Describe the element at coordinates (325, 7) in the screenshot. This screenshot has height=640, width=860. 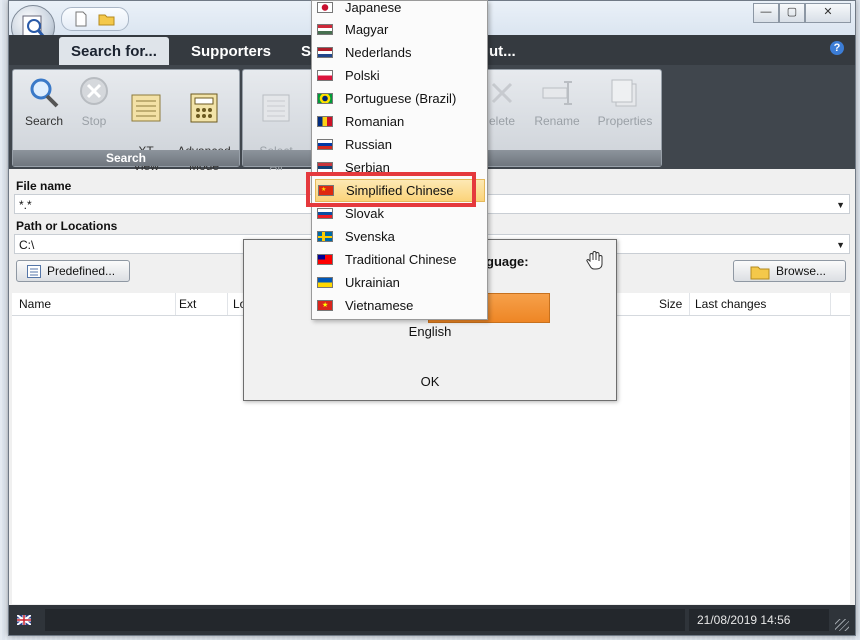
I see `japan-flag-icon` at that location.